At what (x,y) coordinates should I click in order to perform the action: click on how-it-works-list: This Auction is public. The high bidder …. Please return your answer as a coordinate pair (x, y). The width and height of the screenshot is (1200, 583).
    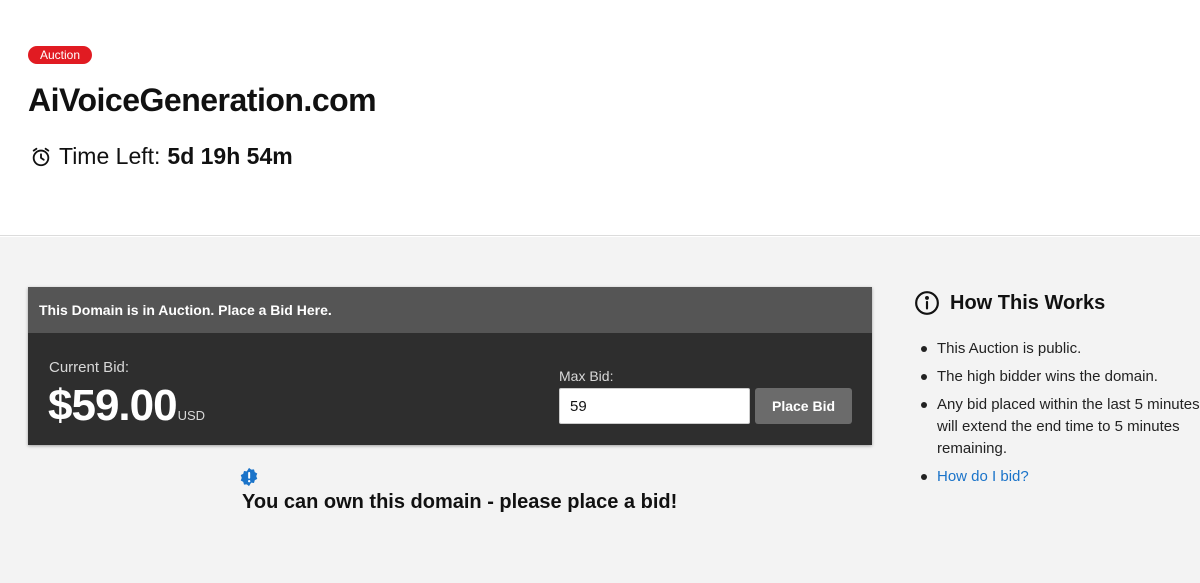
    Looking at the image, I should click on (1057, 413).